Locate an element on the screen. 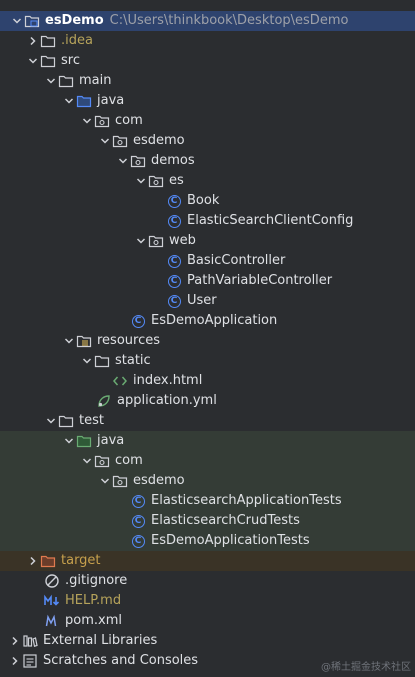  tree-row-static: static is located at coordinates (207, 361).